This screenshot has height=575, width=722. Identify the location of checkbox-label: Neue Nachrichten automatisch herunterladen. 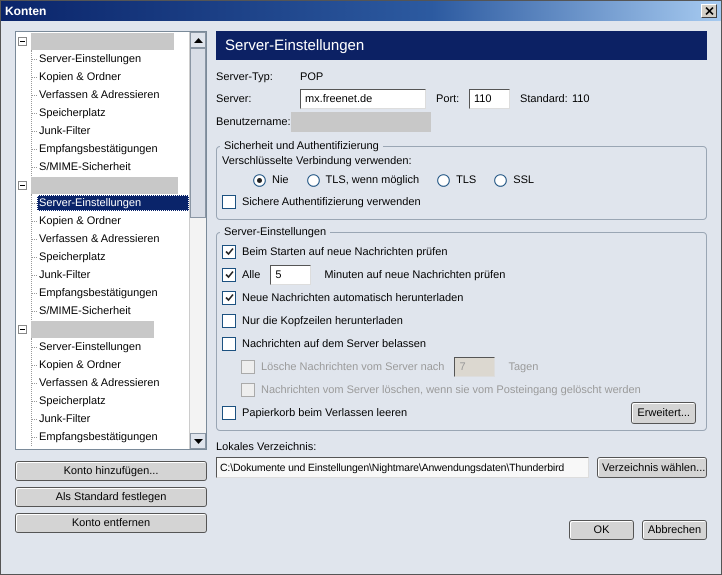
(353, 298).